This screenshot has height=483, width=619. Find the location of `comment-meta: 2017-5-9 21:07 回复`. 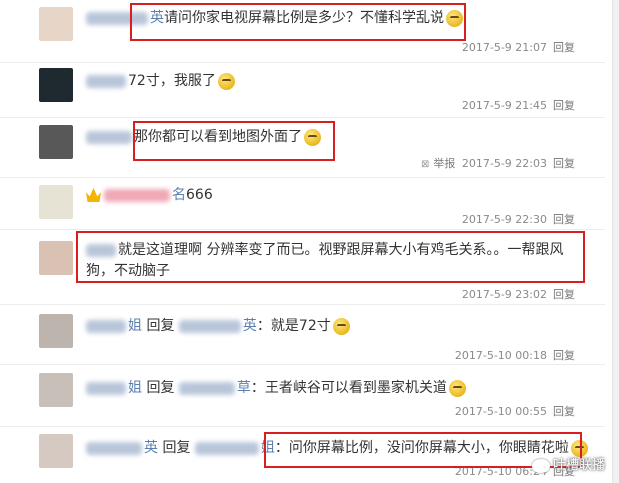

comment-meta: 2017-5-9 21:07 回复 is located at coordinates (518, 47).